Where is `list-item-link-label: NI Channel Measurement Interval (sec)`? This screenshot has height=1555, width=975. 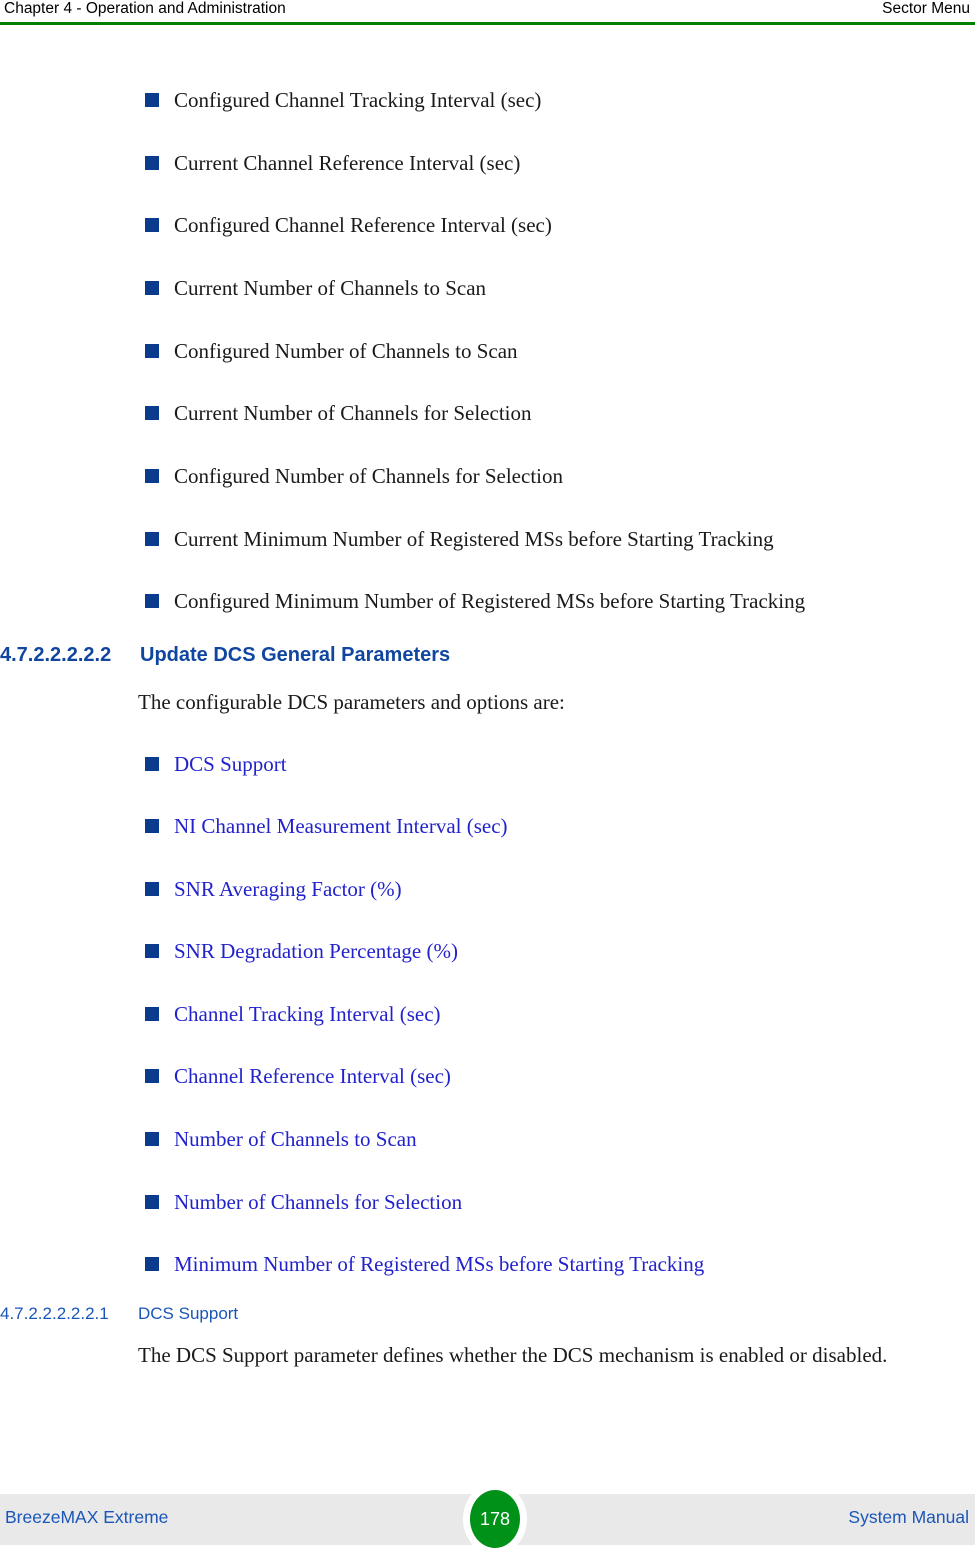 list-item-link-label: NI Channel Measurement Interval (sec) is located at coordinates (341, 826).